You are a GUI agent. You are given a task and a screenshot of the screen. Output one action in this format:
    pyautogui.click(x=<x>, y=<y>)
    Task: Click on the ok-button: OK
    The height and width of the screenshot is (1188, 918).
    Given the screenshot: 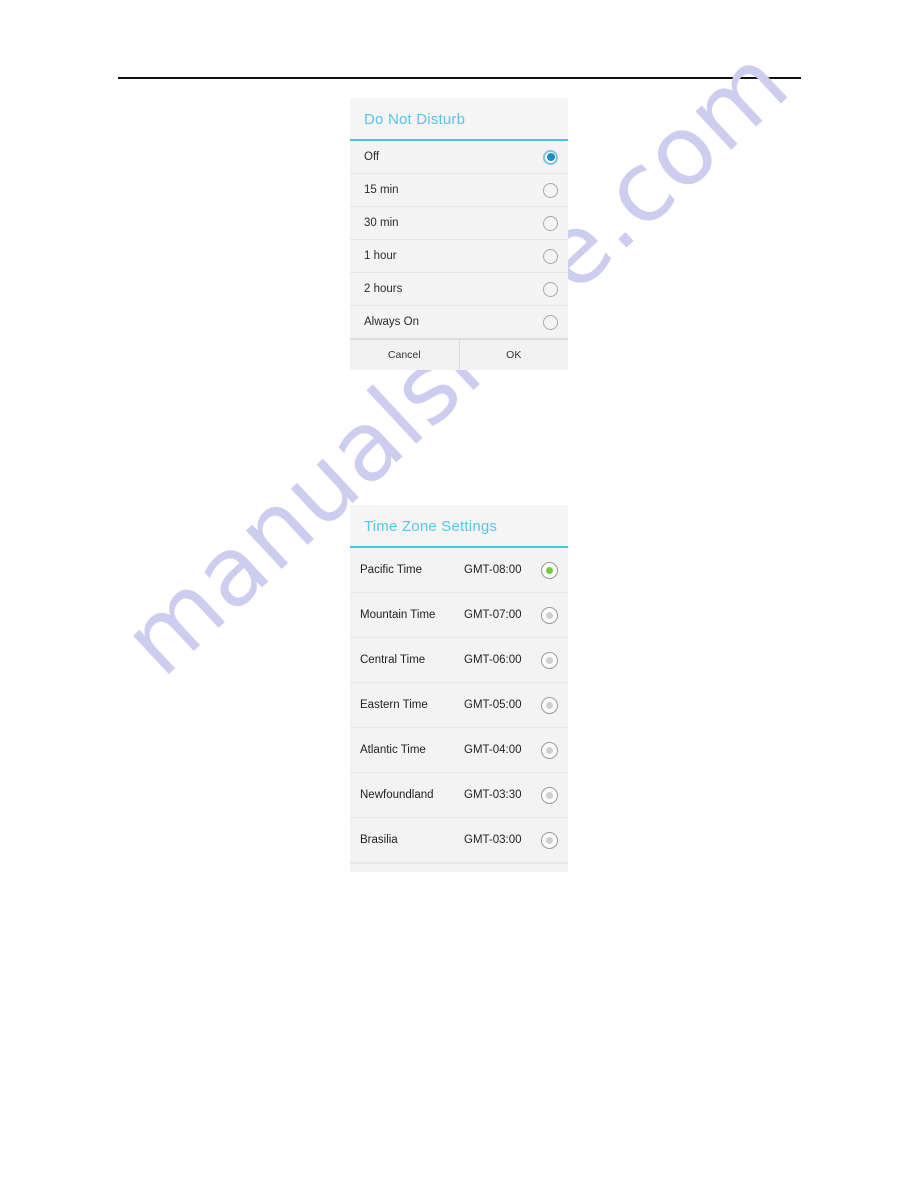 What is the action you would take?
    pyautogui.click(x=513, y=355)
    